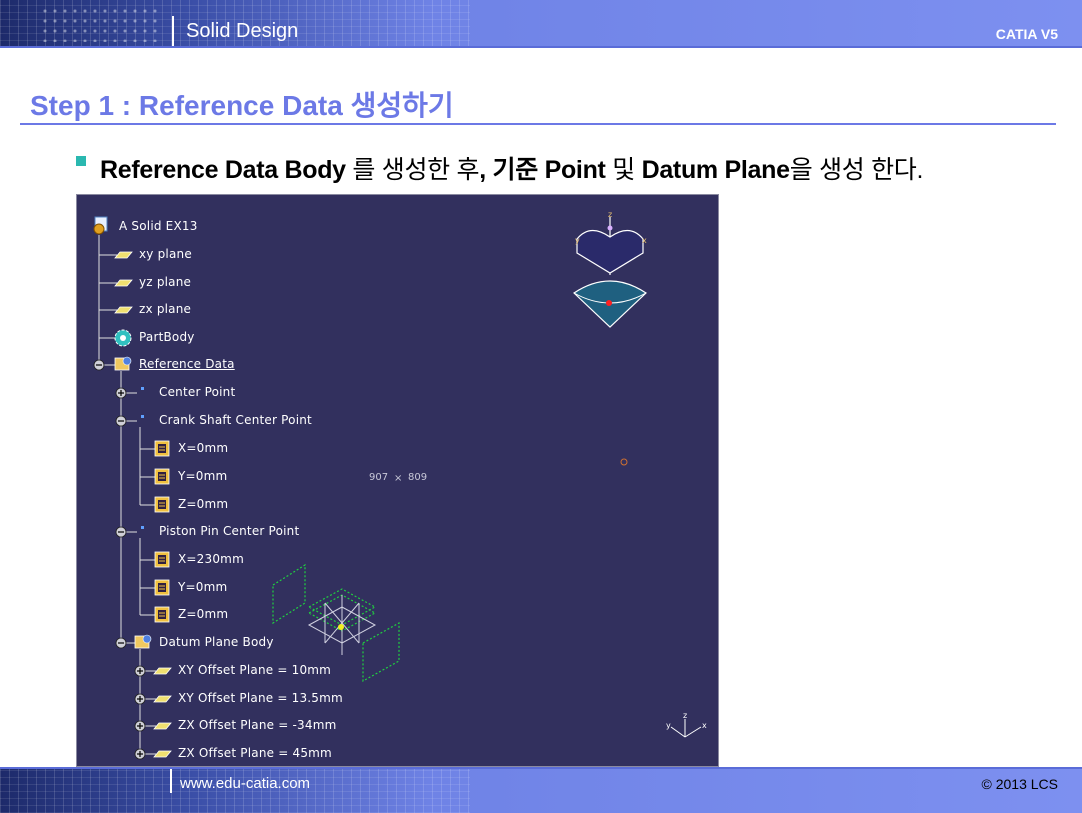 The width and height of the screenshot is (1082, 813). Describe the element at coordinates (685, 715) in the screenshot. I see `axis-z-label: z` at that location.